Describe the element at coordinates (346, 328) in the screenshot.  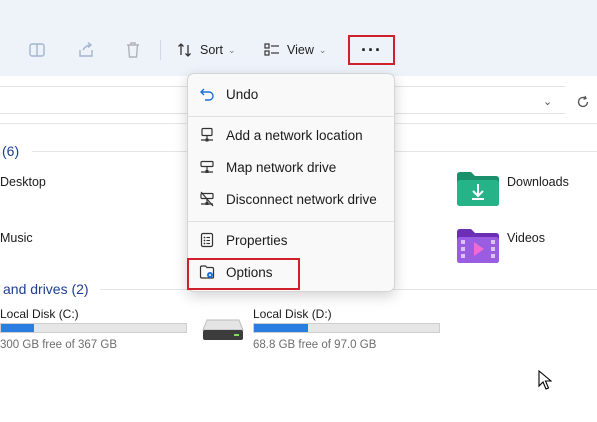
I see `drive-d-usage-bar` at that location.